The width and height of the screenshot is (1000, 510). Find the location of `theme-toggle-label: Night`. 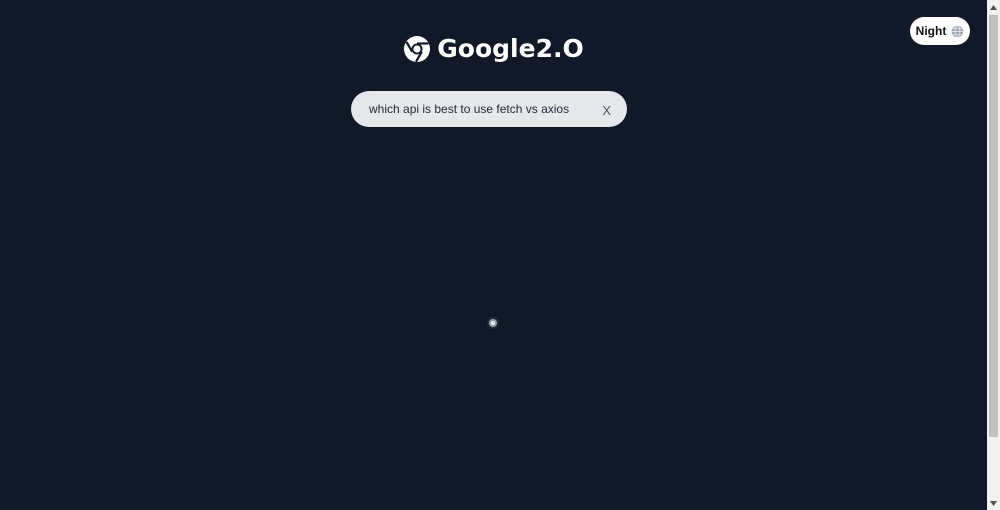

theme-toggle-label: Night is located at coordinates (931, 31).